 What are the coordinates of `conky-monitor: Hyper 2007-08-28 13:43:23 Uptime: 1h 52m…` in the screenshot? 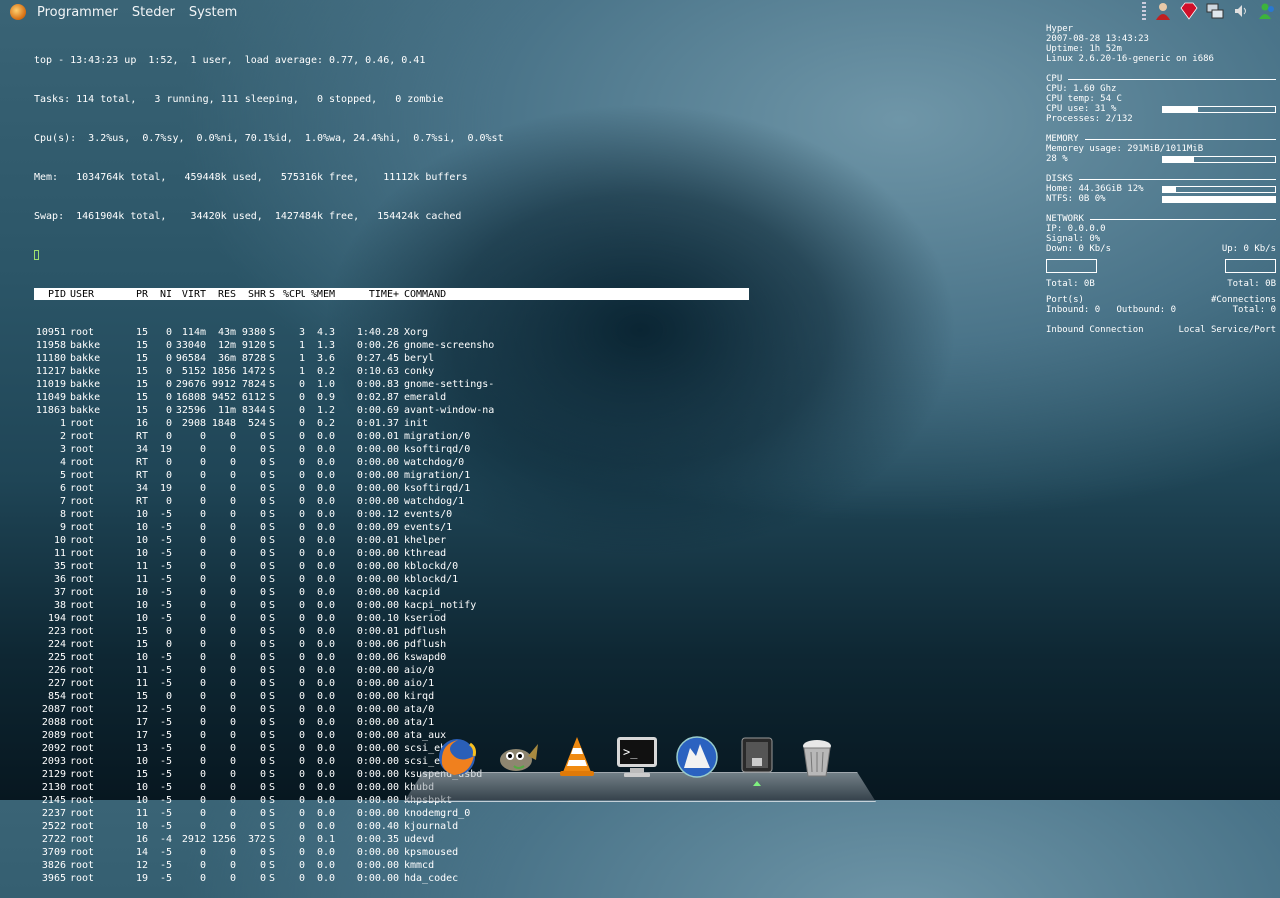 It's located at (1161, 179).